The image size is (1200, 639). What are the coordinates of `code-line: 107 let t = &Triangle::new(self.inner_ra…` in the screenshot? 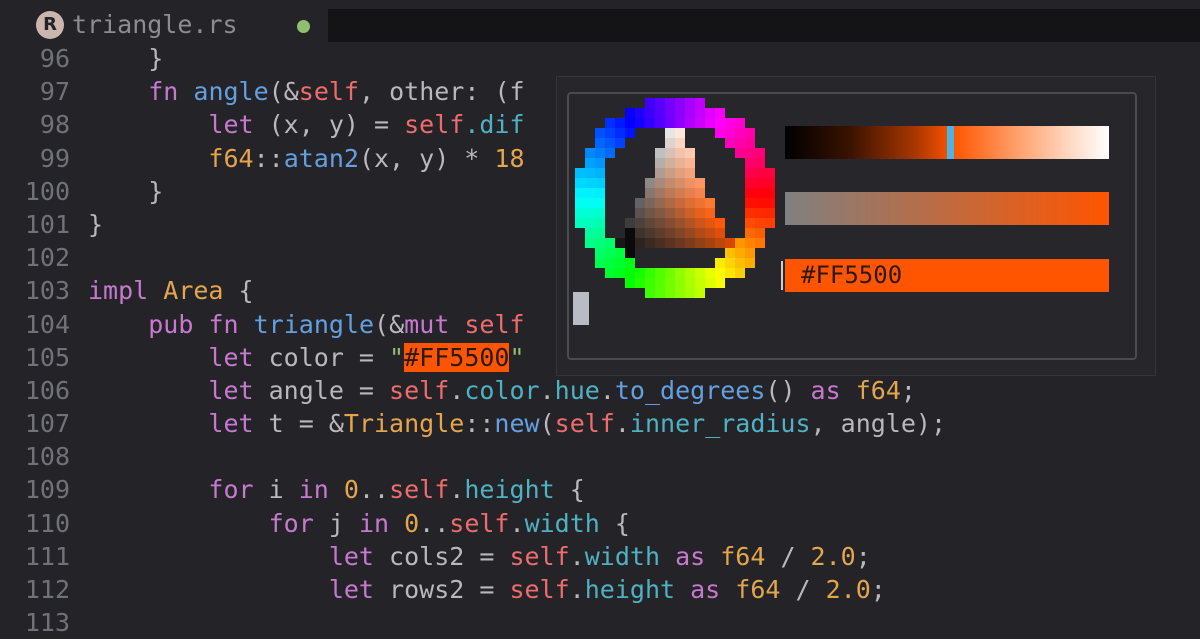 It's located at (600, 423).